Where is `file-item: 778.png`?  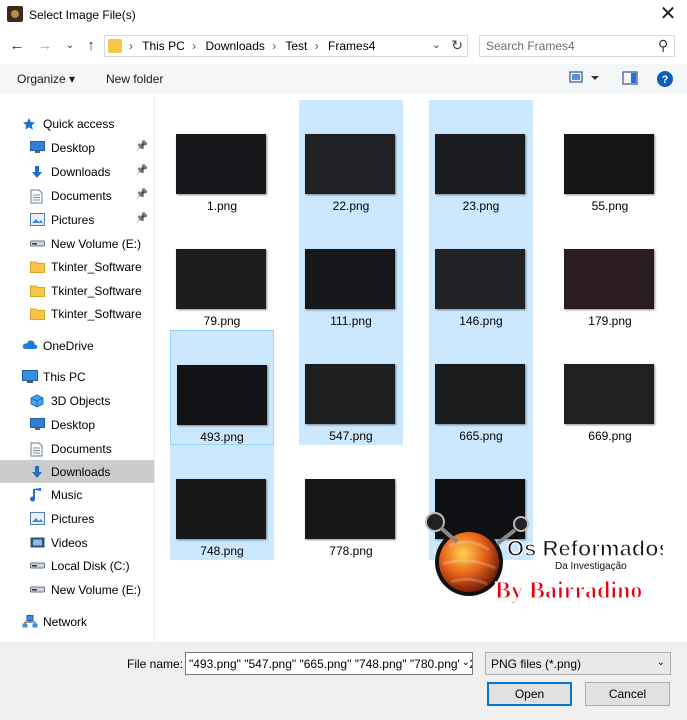 file-item: 778.png is located at coordinates (351, 502).